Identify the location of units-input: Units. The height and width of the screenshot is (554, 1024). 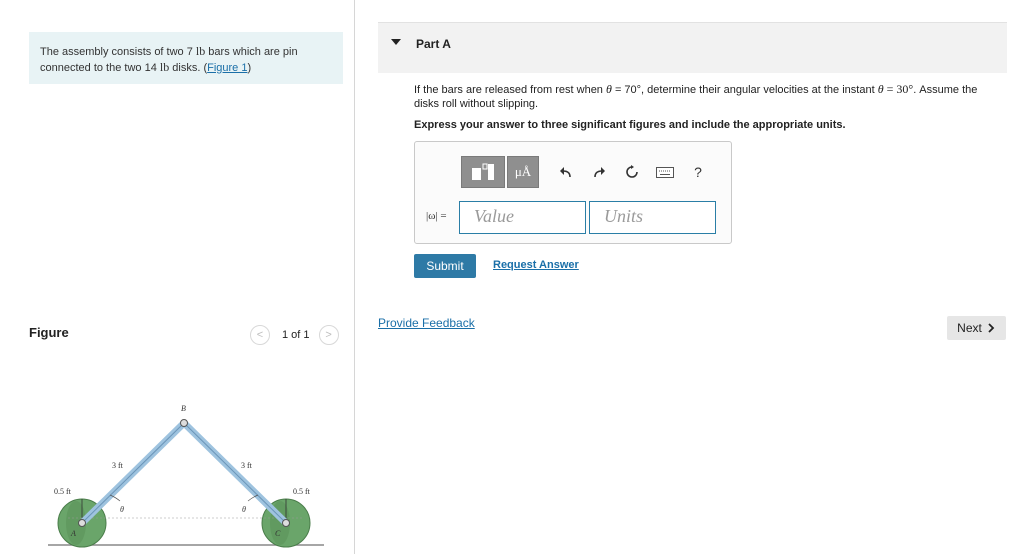
(652, 217).